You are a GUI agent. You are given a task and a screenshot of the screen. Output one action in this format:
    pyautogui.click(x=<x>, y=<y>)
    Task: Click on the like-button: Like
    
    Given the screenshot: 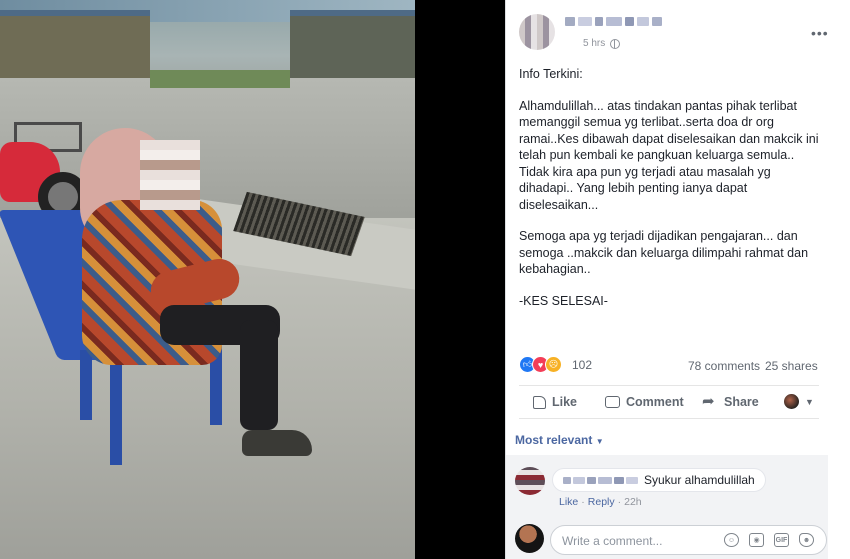 What is the action you would take?
    pyautogui.click(x=555, y=402)
    